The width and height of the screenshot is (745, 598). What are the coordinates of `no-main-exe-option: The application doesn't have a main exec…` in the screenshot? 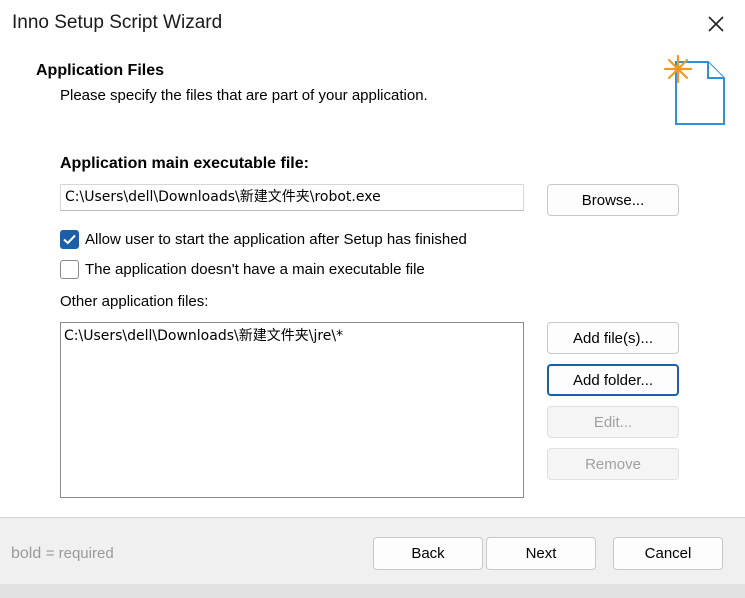 It's located at (242, 269).